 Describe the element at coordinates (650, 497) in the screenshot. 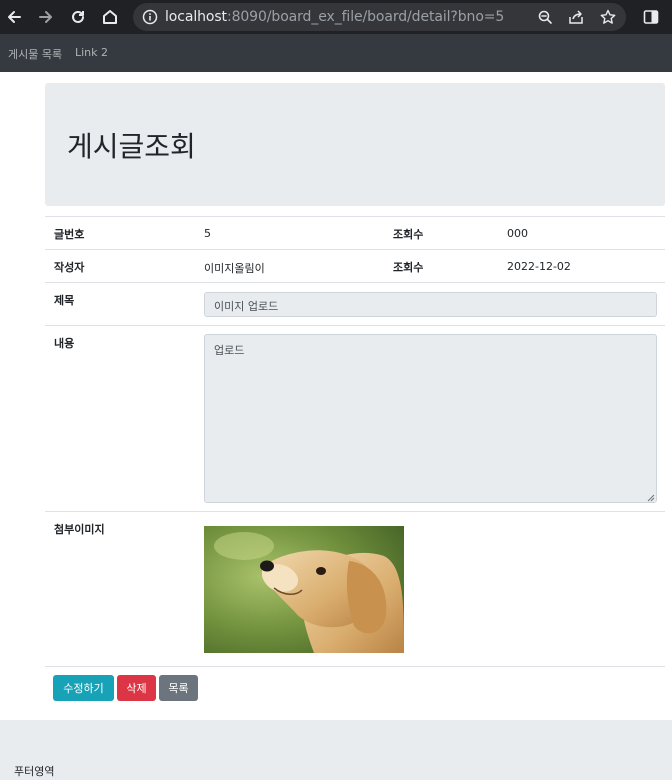

I see `resize-handle-icon` at that location.